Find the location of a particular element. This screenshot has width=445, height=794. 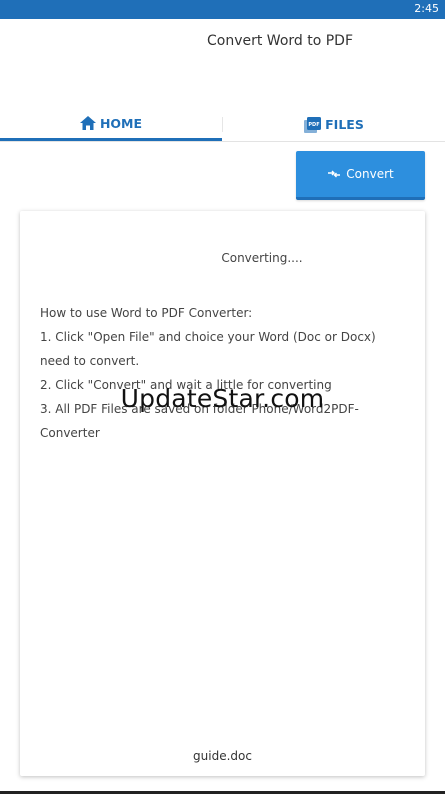

instructions-heading: How to use Word to PDF Converter: is located at coordinates (146, 313).